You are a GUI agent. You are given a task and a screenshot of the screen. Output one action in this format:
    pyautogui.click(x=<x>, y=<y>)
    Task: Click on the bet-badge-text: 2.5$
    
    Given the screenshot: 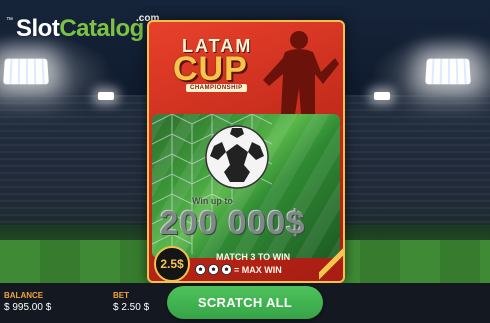 What is the action you would take?
    pyautogui.click(x=172, y=264)
    